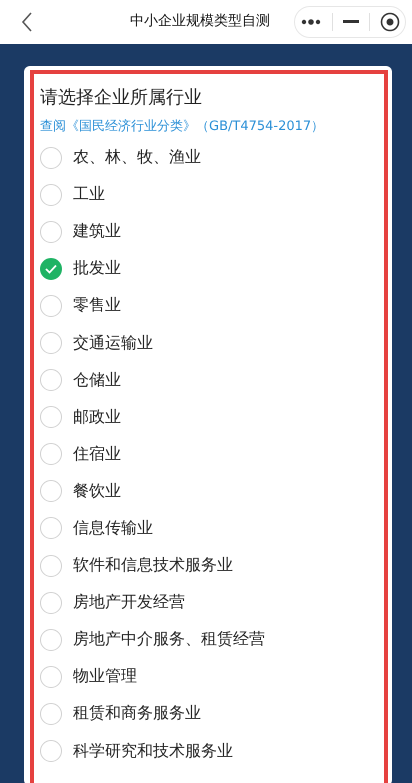  I want to click on check-icon, so click(51, 269).